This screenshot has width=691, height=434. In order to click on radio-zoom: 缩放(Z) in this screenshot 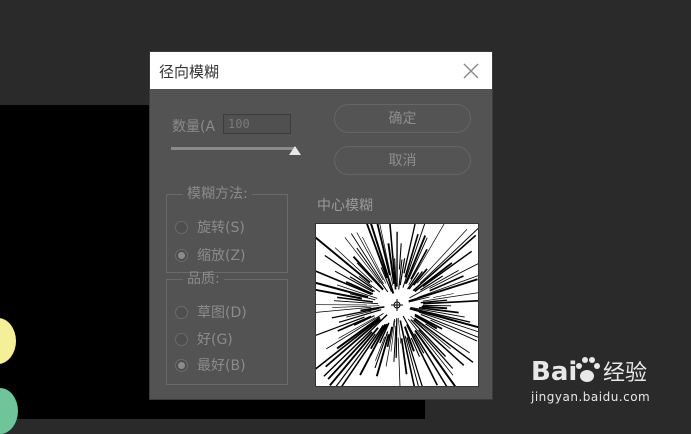, I will do `click(210, 255)`.